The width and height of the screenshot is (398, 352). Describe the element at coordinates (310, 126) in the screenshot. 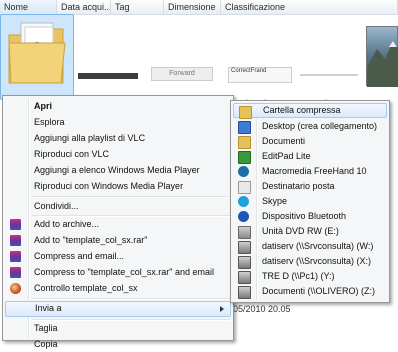

I see `send-to-desktop: Desktop (crea collegamento)` at that location.